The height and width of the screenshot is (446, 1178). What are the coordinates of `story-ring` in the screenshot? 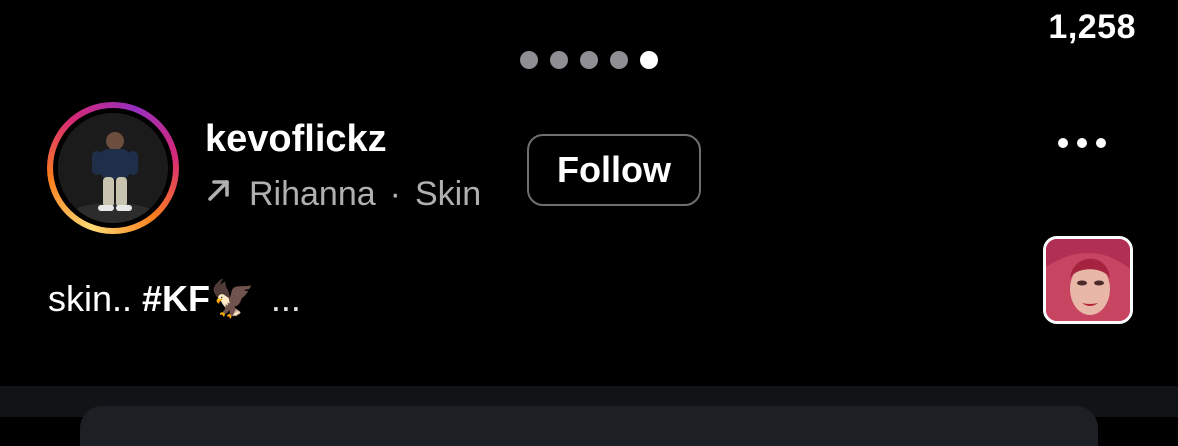 It's located at (113, 168).